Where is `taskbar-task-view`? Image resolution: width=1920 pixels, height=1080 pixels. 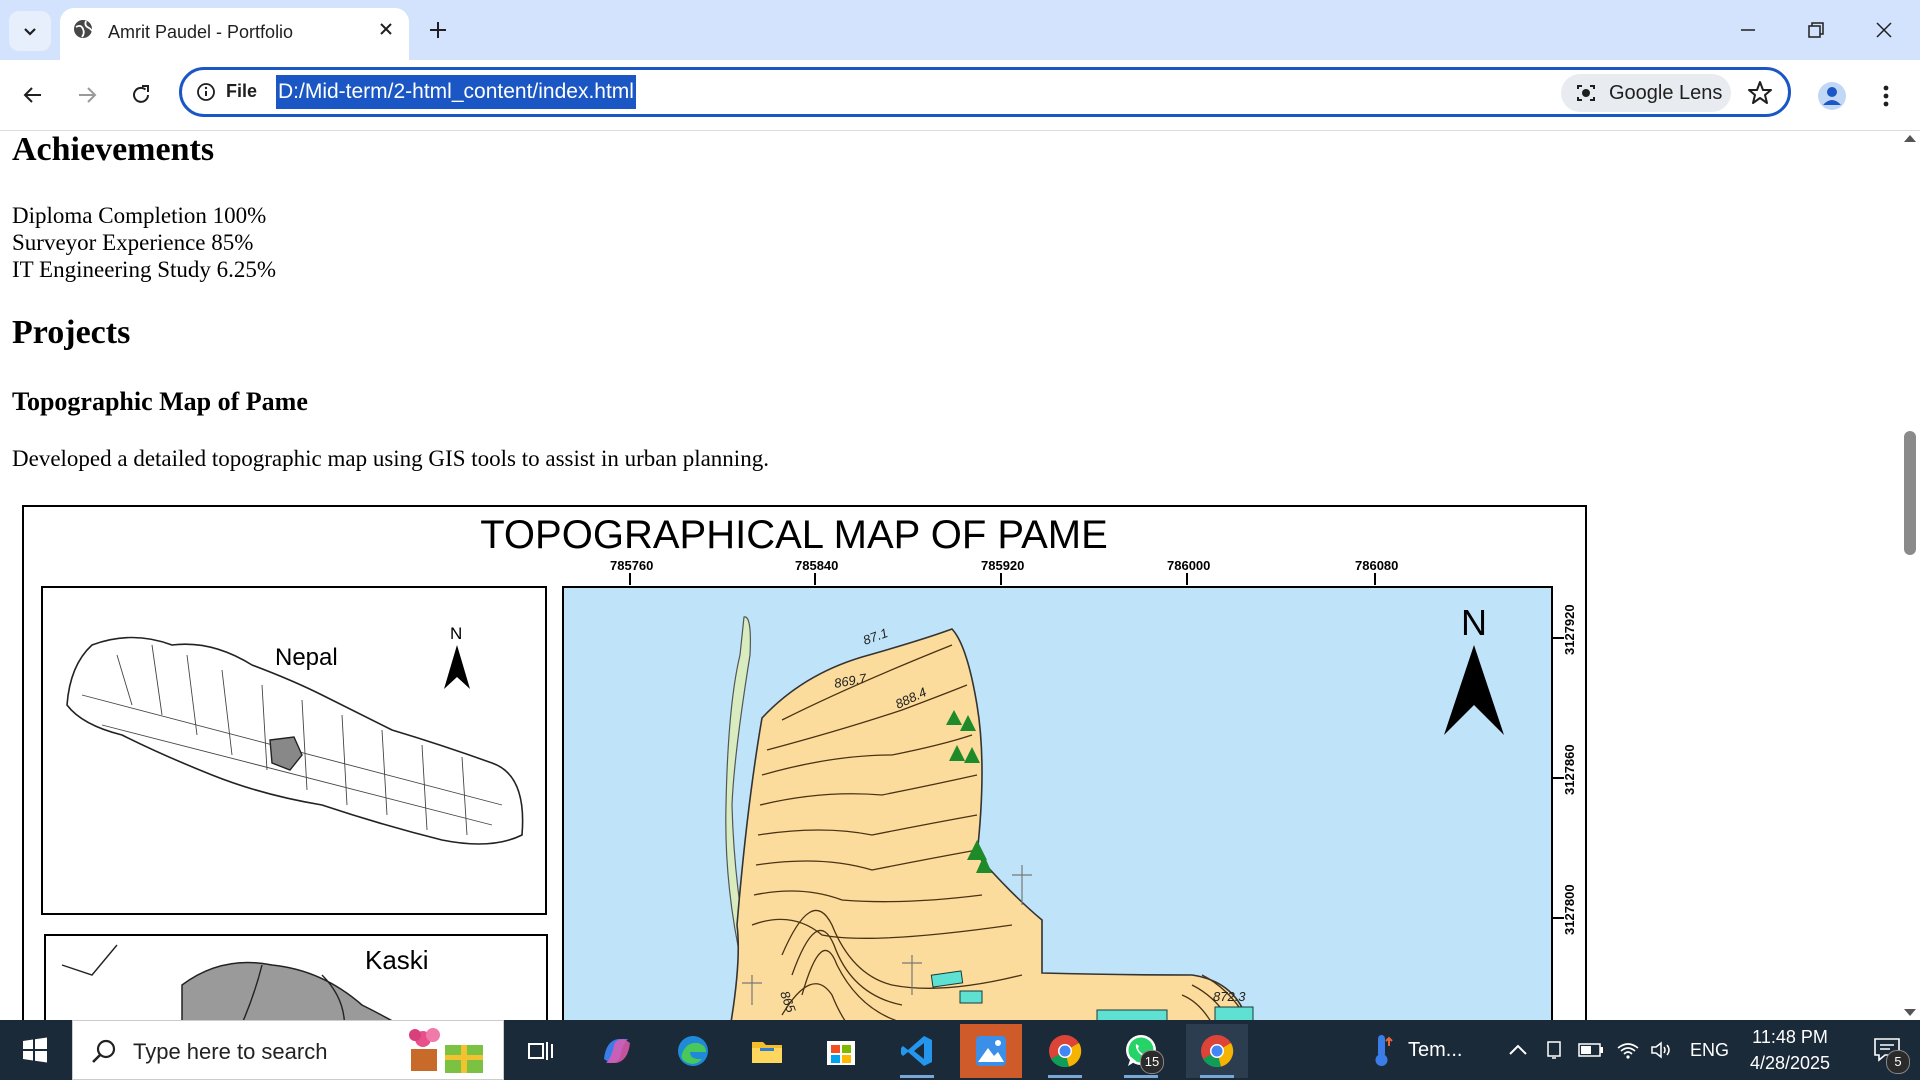
taskbar-task-view is located at coordinates (541, 1051).